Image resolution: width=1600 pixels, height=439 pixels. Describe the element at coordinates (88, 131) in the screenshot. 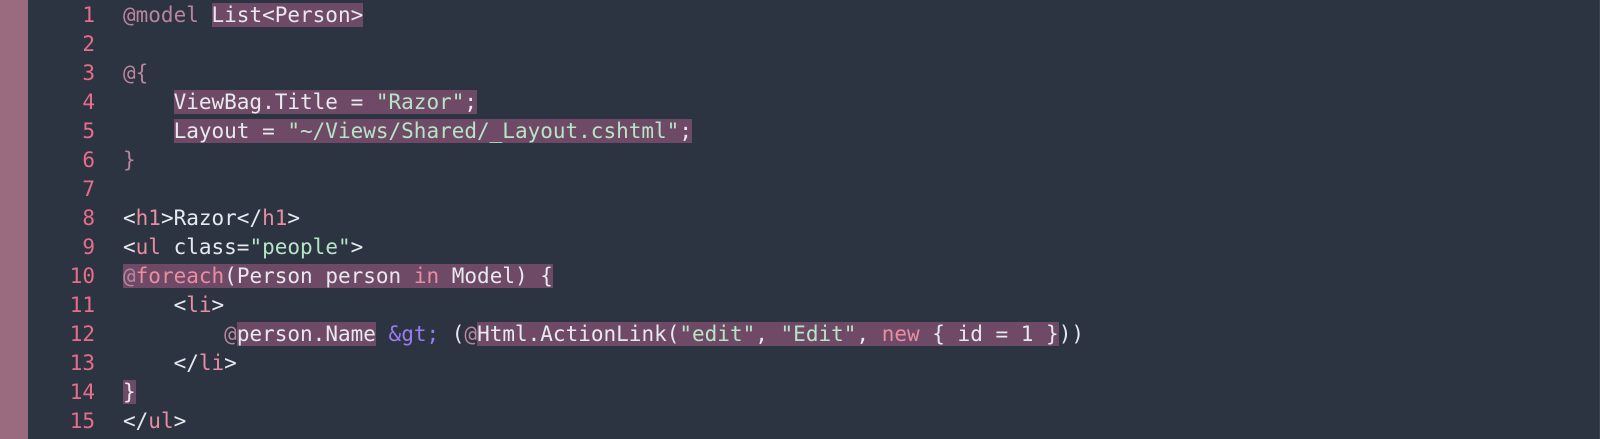

I see `line-number: 5` at that location.